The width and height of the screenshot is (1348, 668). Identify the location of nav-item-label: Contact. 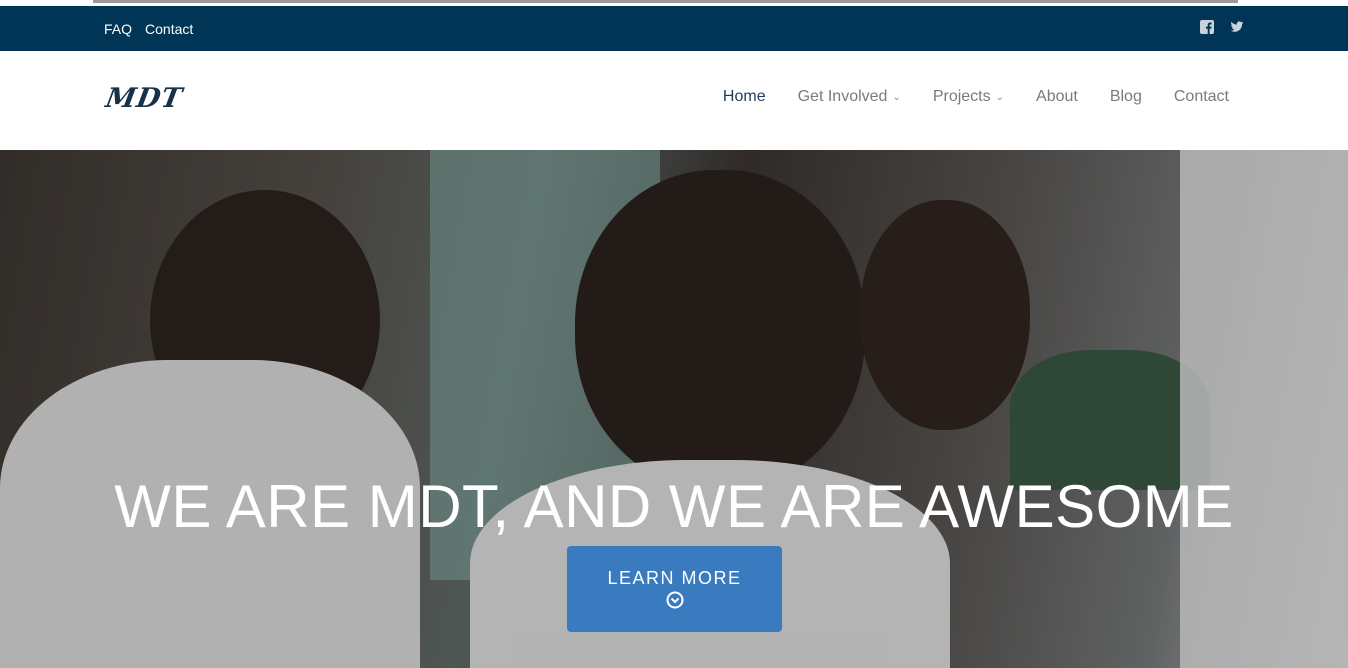
(1201, 96).